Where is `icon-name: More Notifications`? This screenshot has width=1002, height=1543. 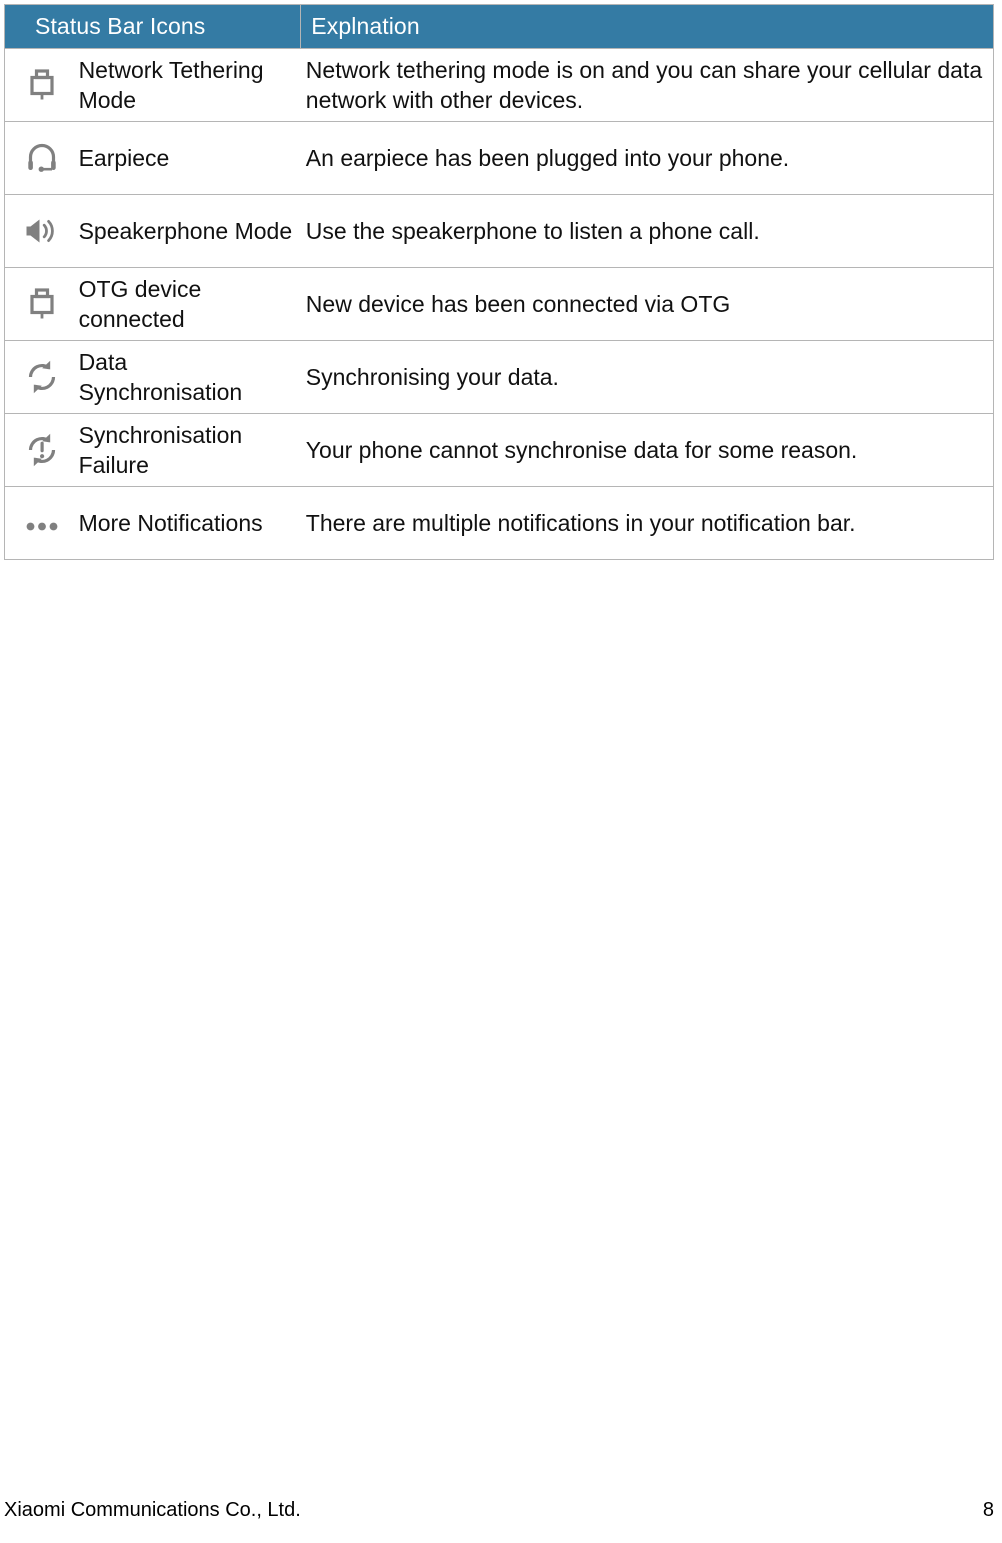
icon-name: More Notifications is located at coordinates (189, 523).